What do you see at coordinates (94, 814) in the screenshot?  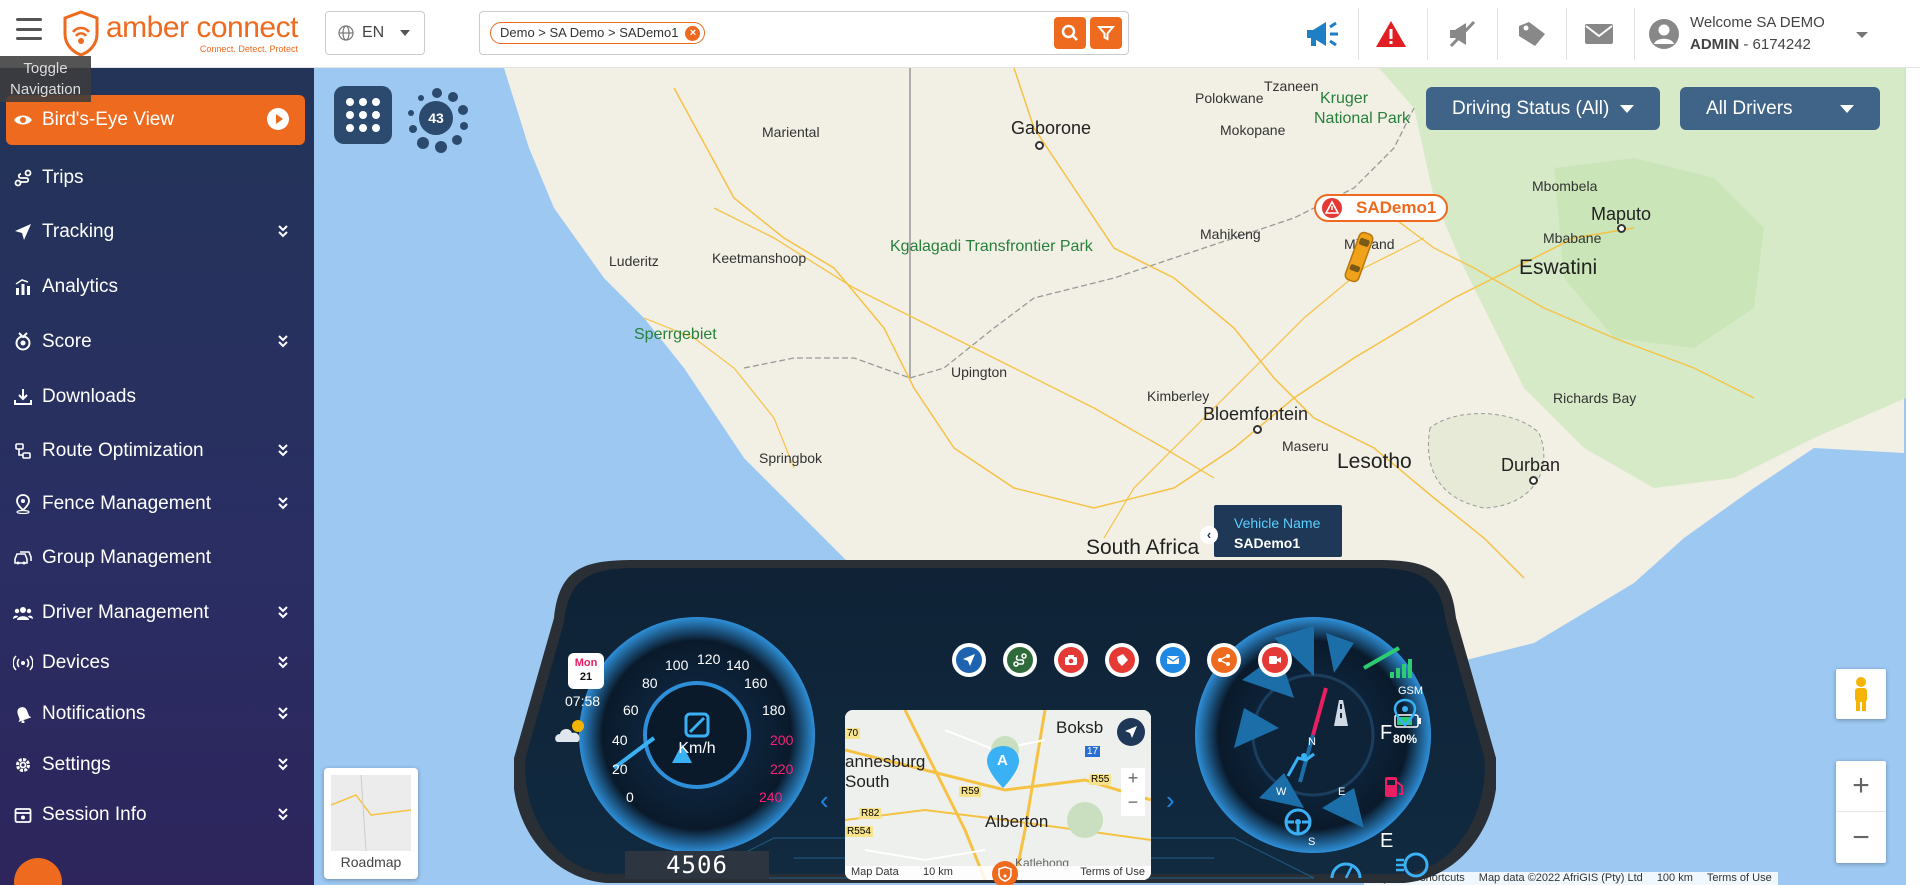 I see `sidebar-item-label: Session Info` at bounding box center [94, 814].